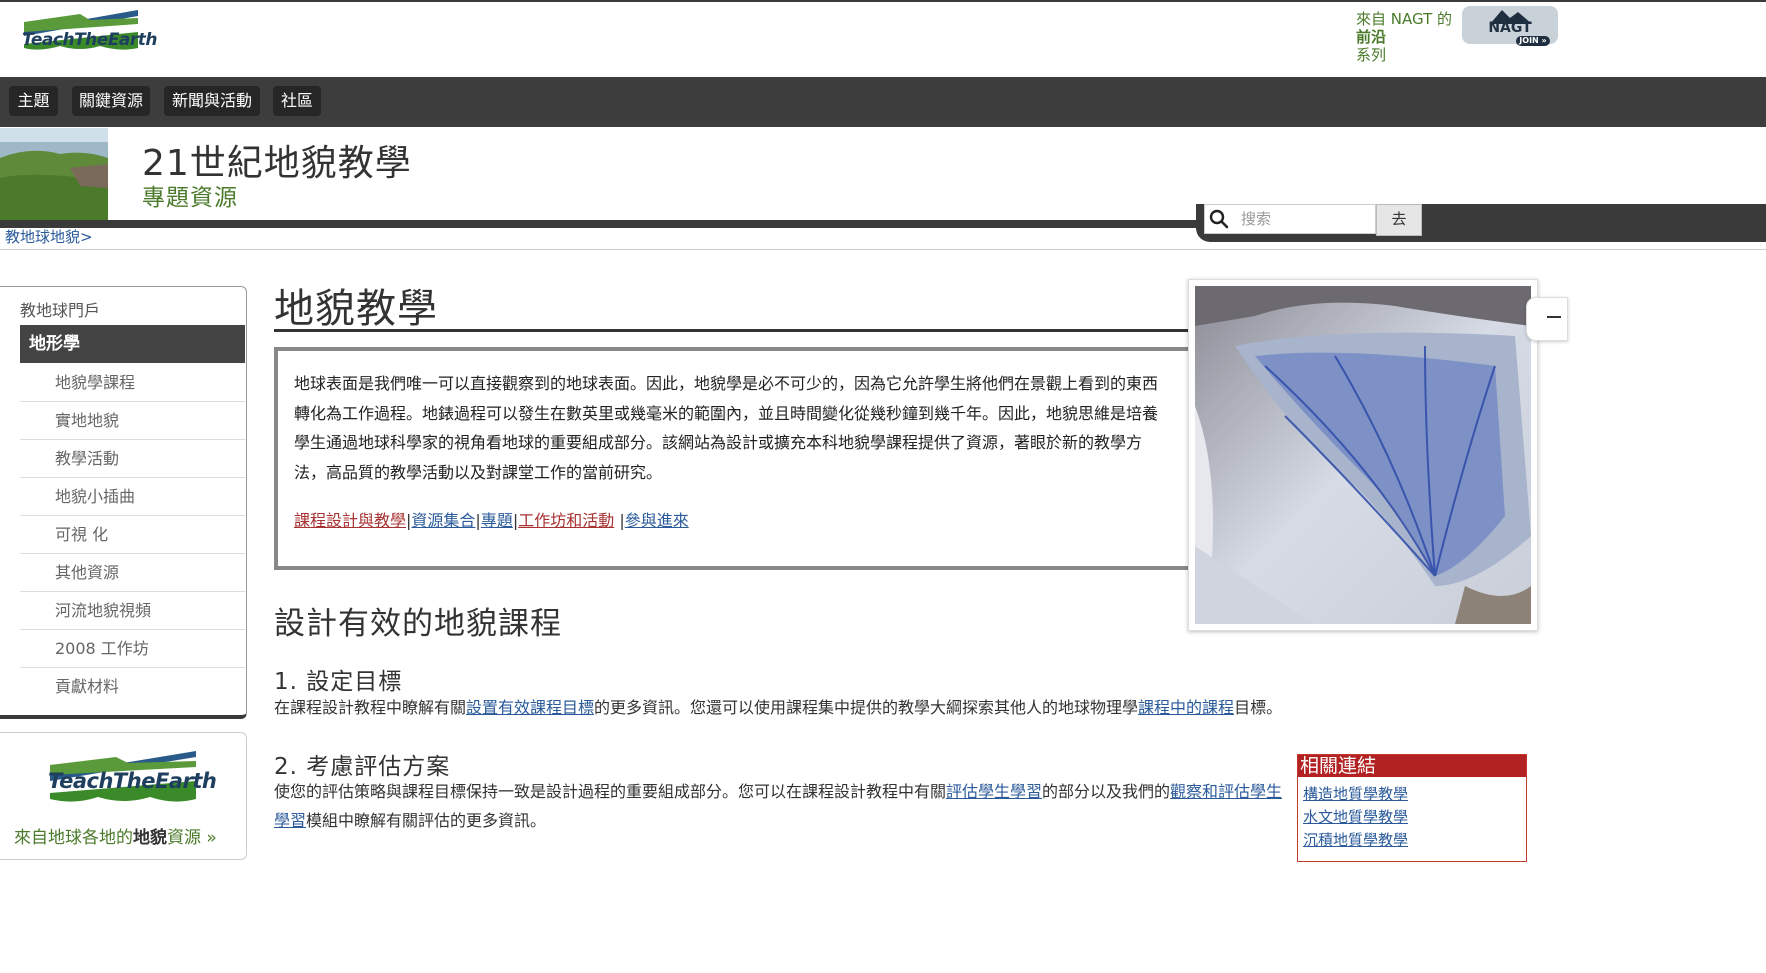 Image resolution: width=1766 pixels, height=973 pixels. I want to click on sidebar-item: 地貌小插曲, so click(132, 497).